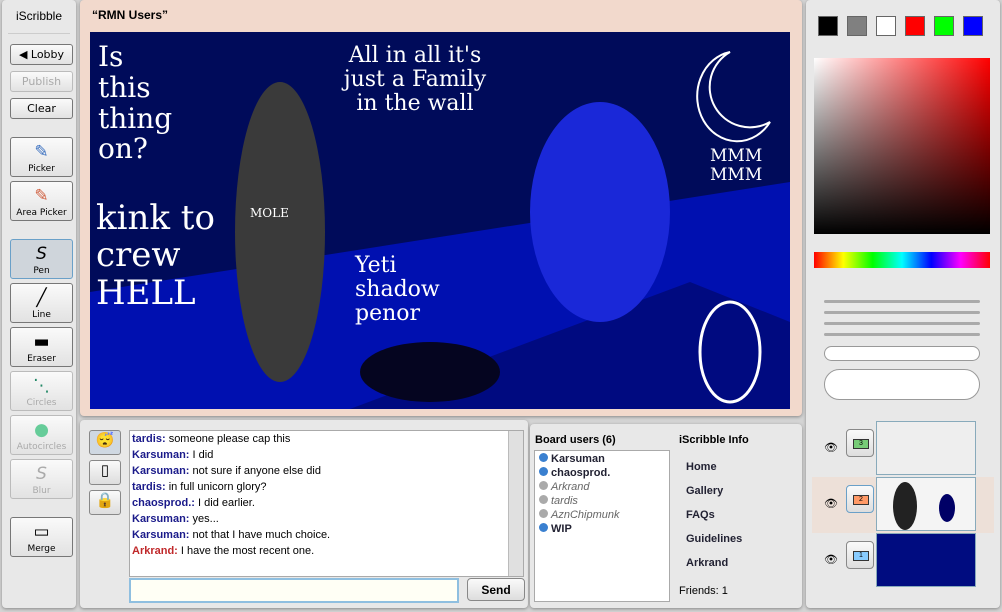 The width and height of the screenshot is (1002, 612). I want to click on layer-select-button: 1, so click(860, 555).